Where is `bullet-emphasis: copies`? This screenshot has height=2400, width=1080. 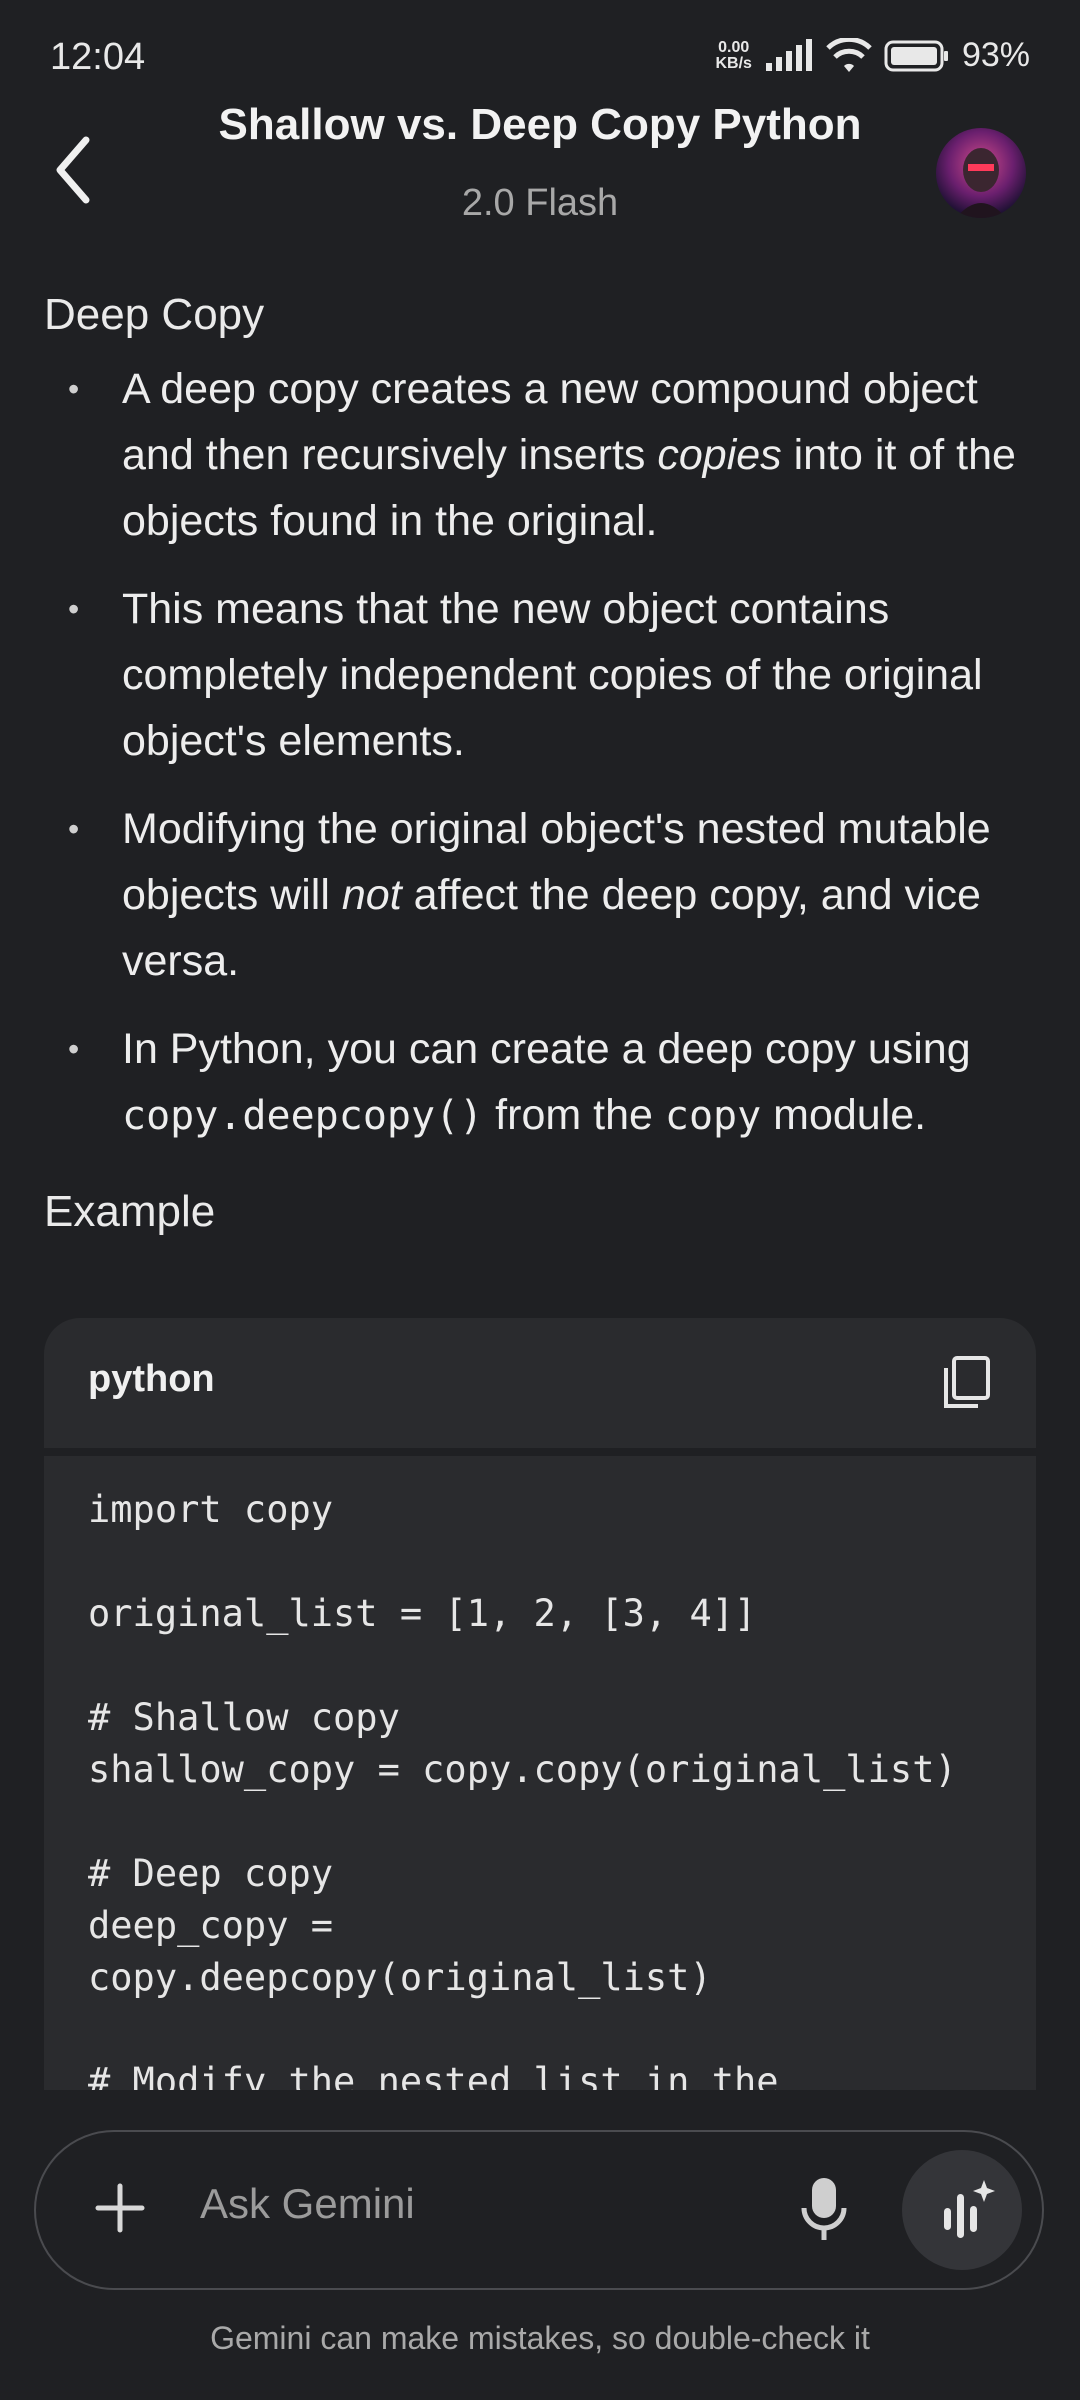 bullet-emphasis: copies is located at coordinates (719, 455).